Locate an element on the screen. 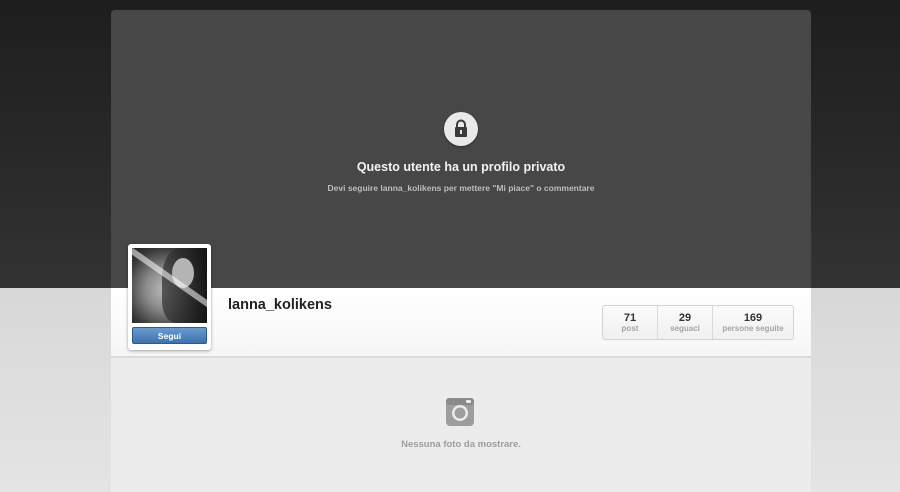 The height and width of the screenshot is (492, 900). private-profile-title: Questo utente ha un profilo privato is located at coordinates (461, 167).